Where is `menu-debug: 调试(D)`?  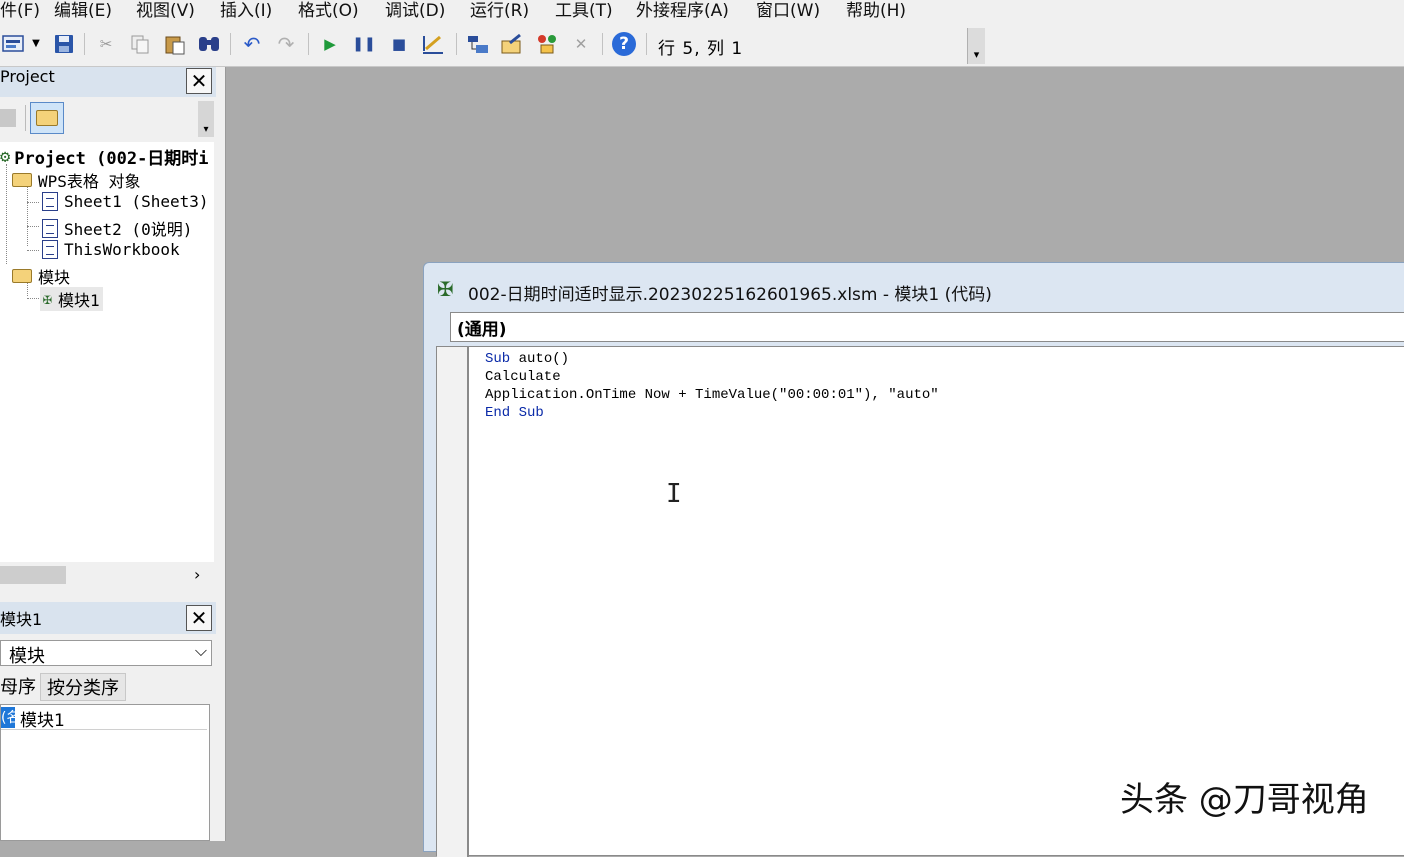
menu-debug: 调试(D) is located at coordinates (415, 10).